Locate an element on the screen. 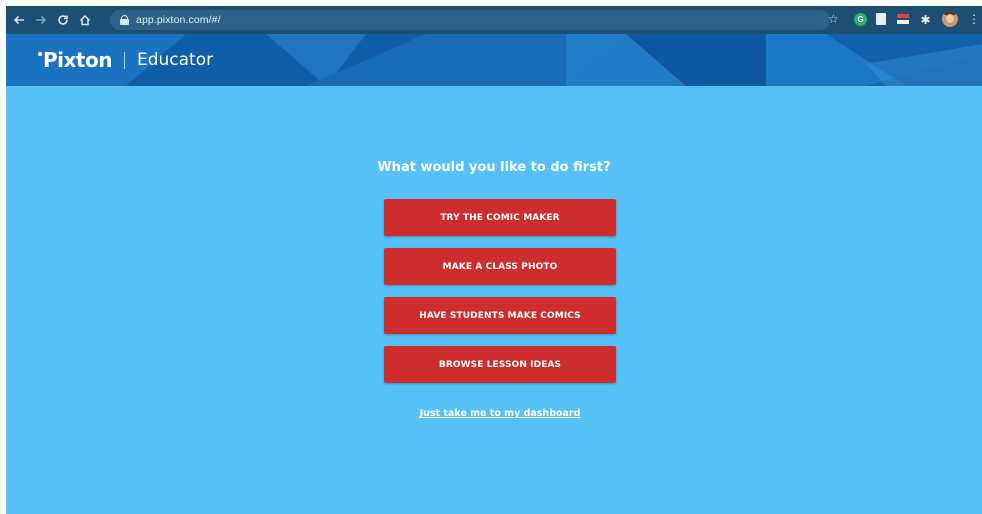 This screenshot has width=982, height=514. profile-avatar-icon is located at coordinates (950, 19).